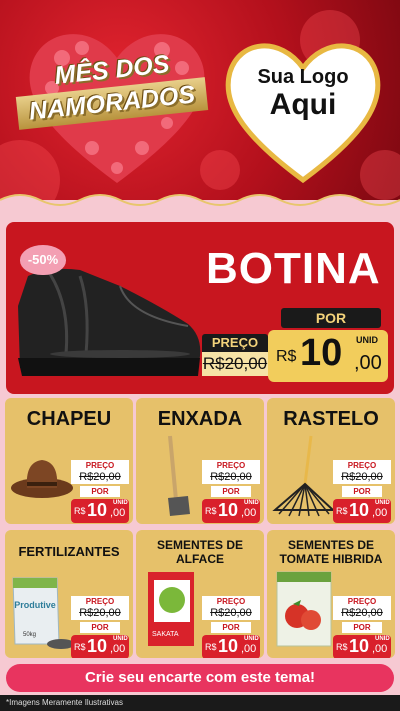  What do you see at coordinates (303, 104) in the screenshot?
I see `logo-line2: Aqui` at bounding box center [303, 104].